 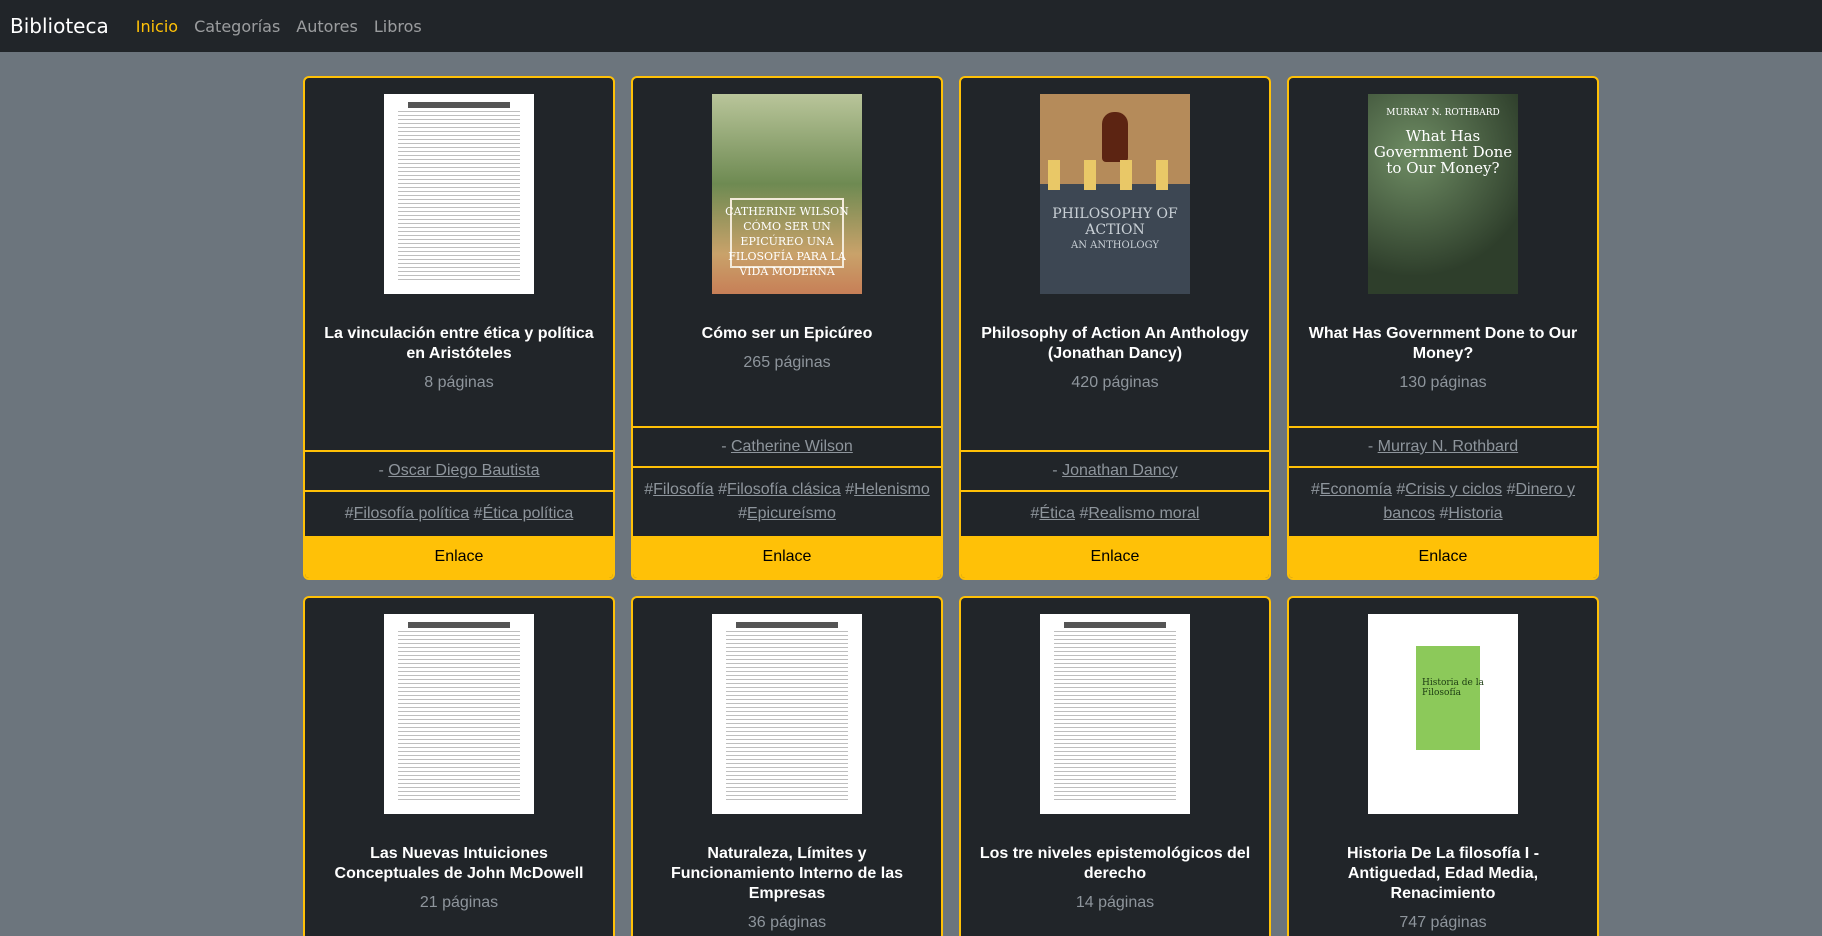 I want to click on cover-subtitle: AN ANTHOLOGY, so click(x=1115, y=245).